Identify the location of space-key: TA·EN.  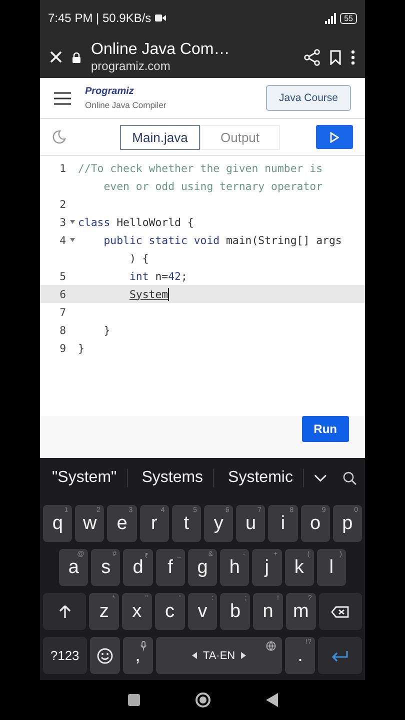
(219, 655).